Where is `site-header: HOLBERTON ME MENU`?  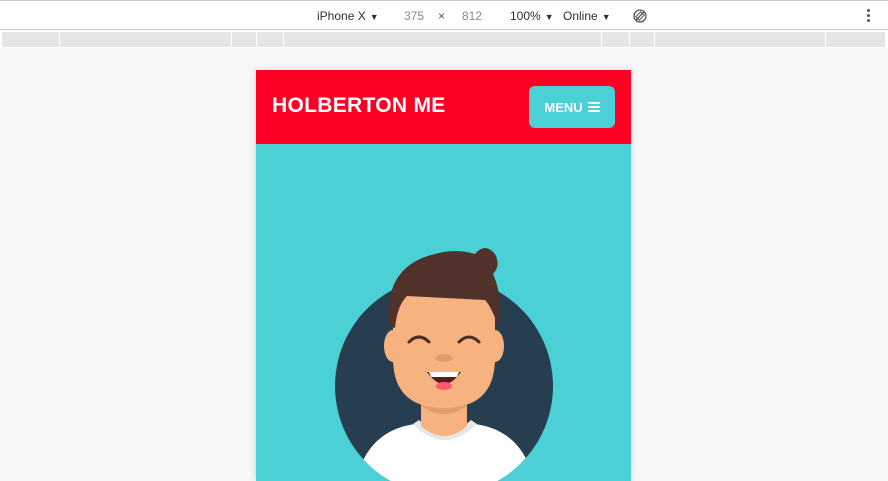
site-header: HOLBERTON ME MENU is located at coordinates (443, 107).